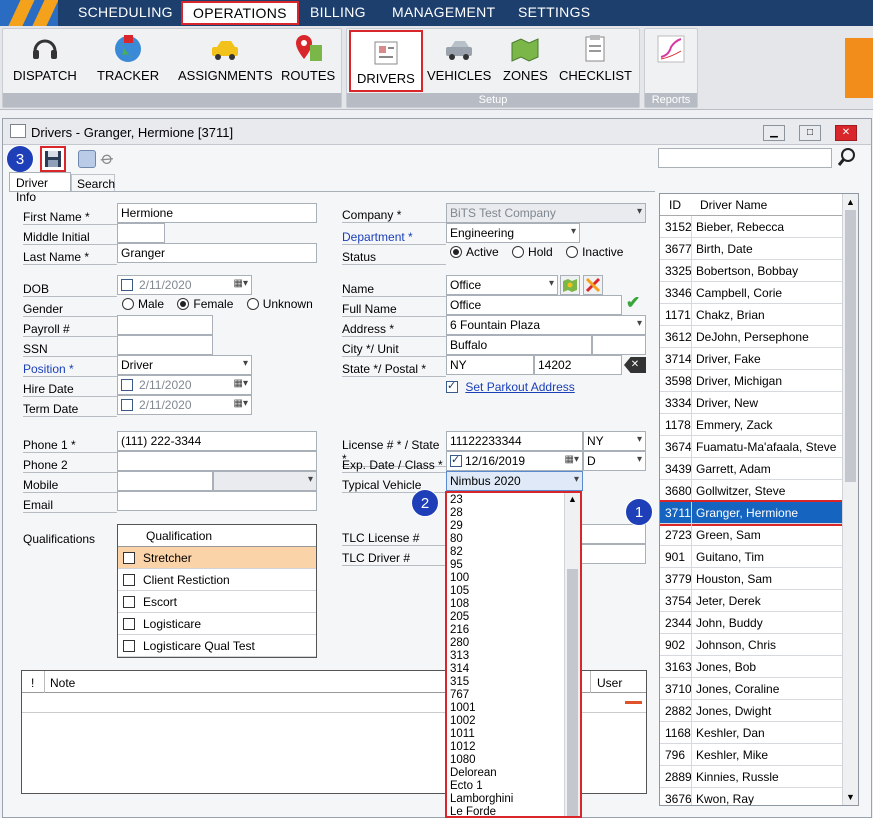 The image size is (873, 818). I want to click on status-inactive-radio, so click(572, 252).